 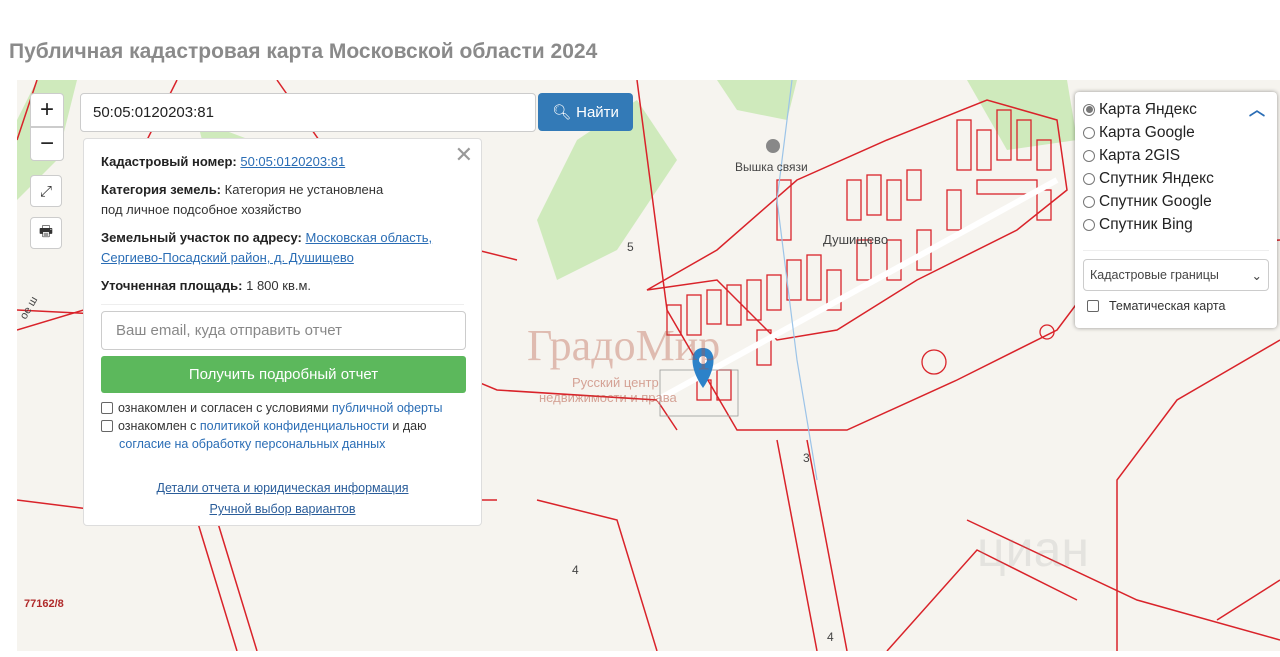 What do you see at coordinates (107, 426) in the screenshot?
I see `privacy-checkbox` at bounding box center [107, 426].